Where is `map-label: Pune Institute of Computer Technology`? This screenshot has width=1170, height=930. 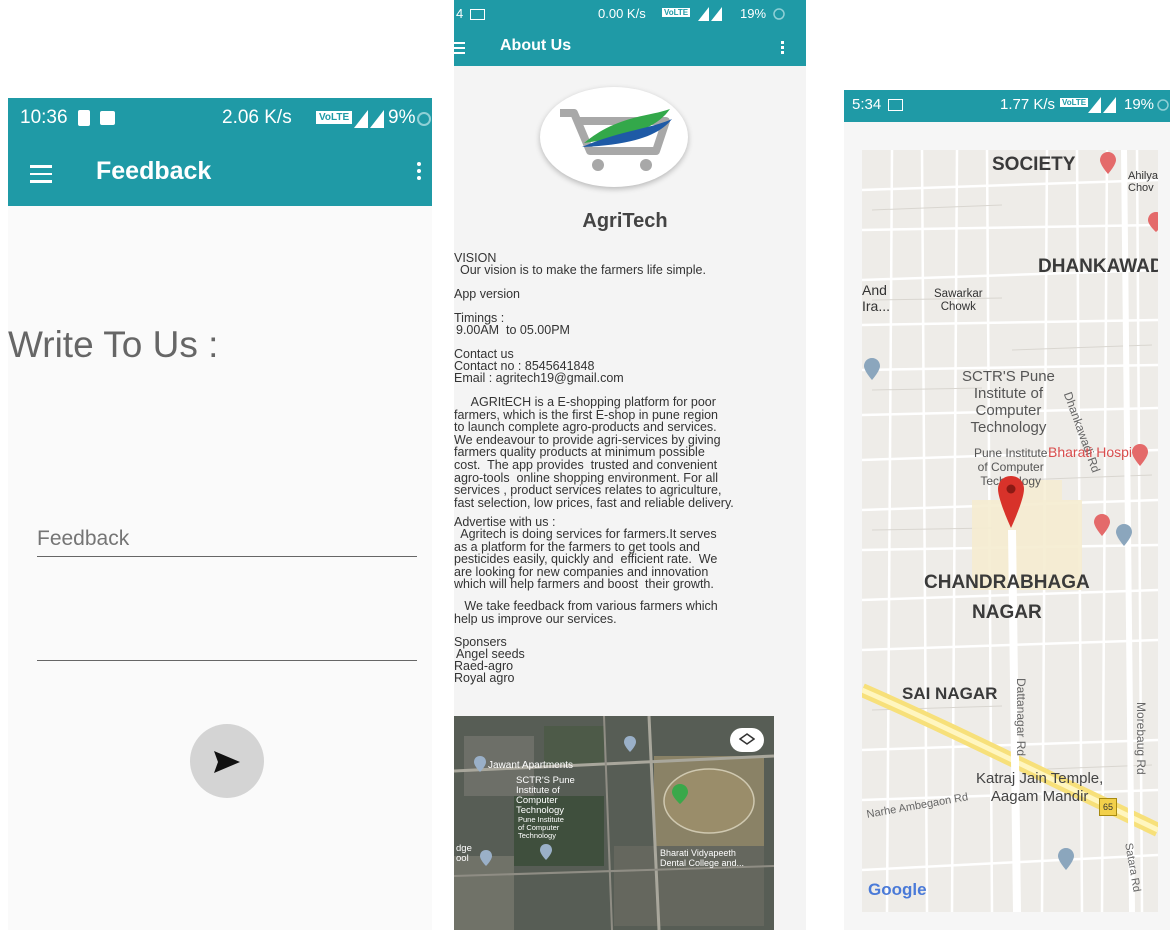
map-label: Pune Institute of Computer Technology is located at coordinates (541, 827).